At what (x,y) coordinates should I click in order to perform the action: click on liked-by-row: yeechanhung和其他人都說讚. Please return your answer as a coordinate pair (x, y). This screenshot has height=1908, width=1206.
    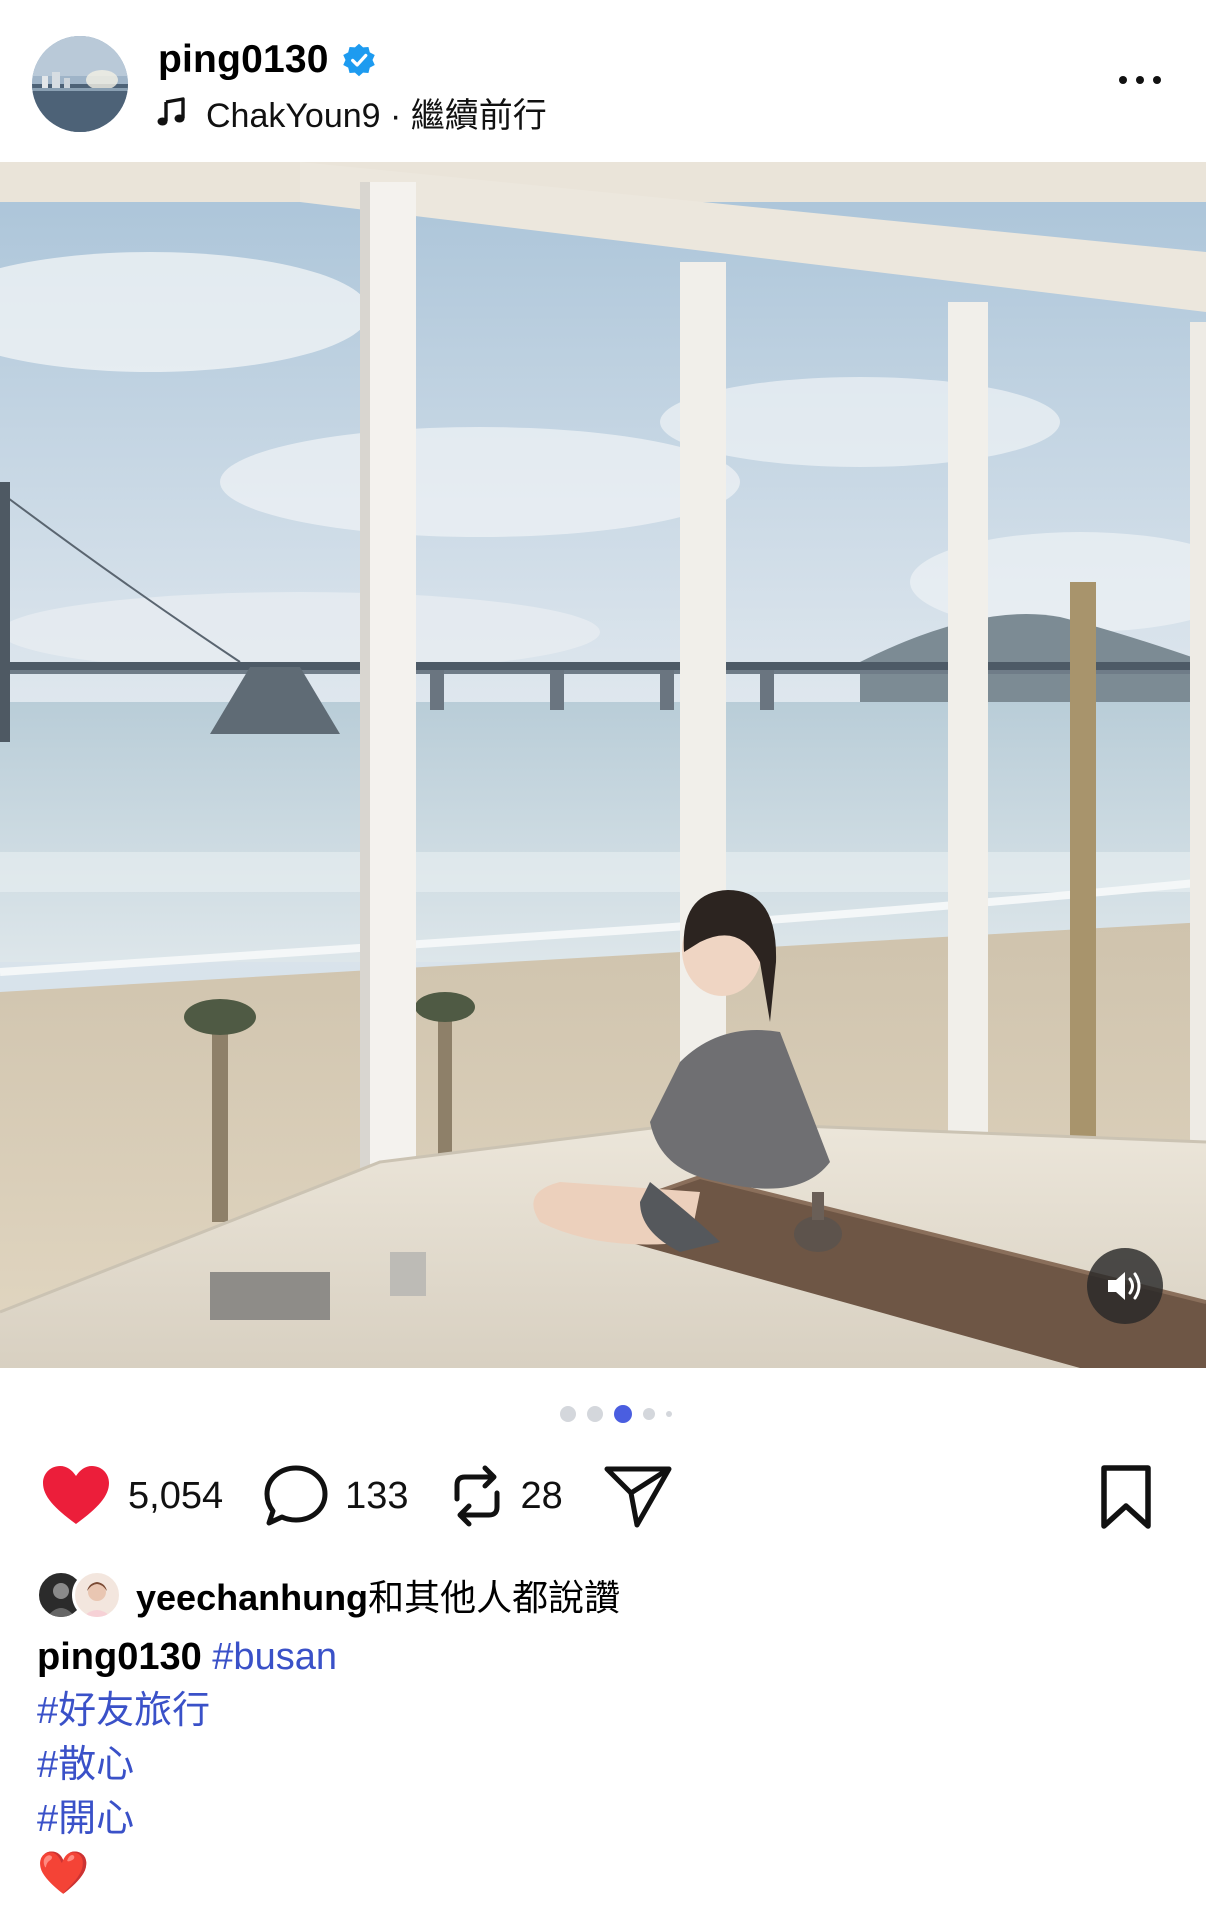
    Looking at the image, I should click on (328, 1595).